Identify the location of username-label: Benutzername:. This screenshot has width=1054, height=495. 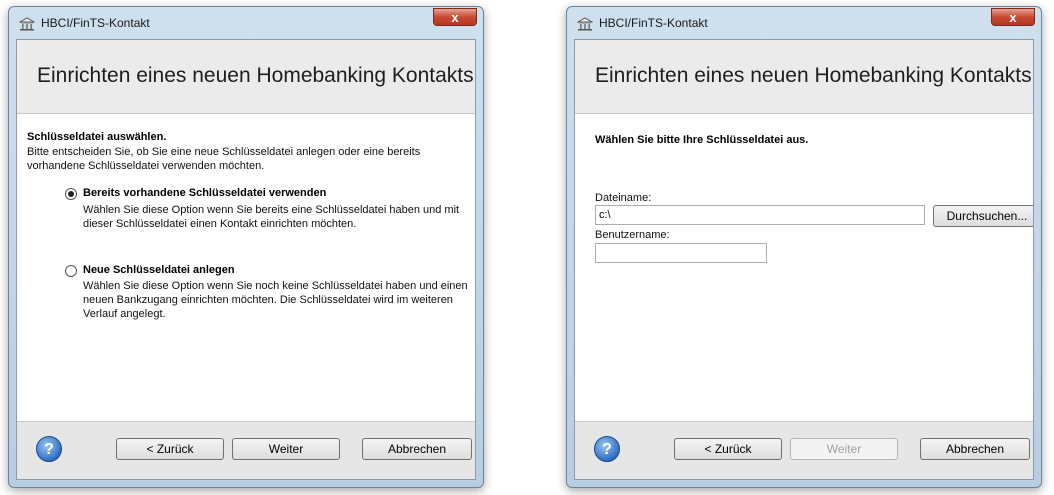
(632, 235).